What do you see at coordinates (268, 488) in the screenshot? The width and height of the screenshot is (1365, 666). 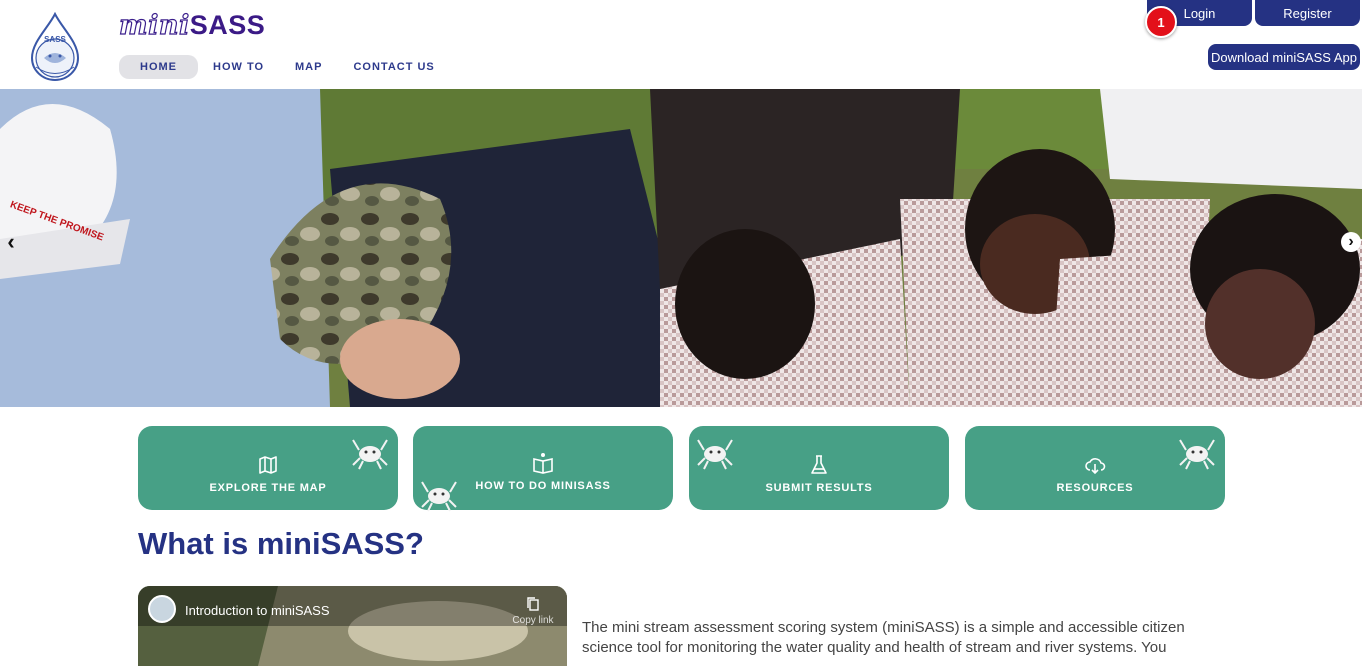 I see `card-label: EXPLORE THE MAP` at bounding box center [268, 488].